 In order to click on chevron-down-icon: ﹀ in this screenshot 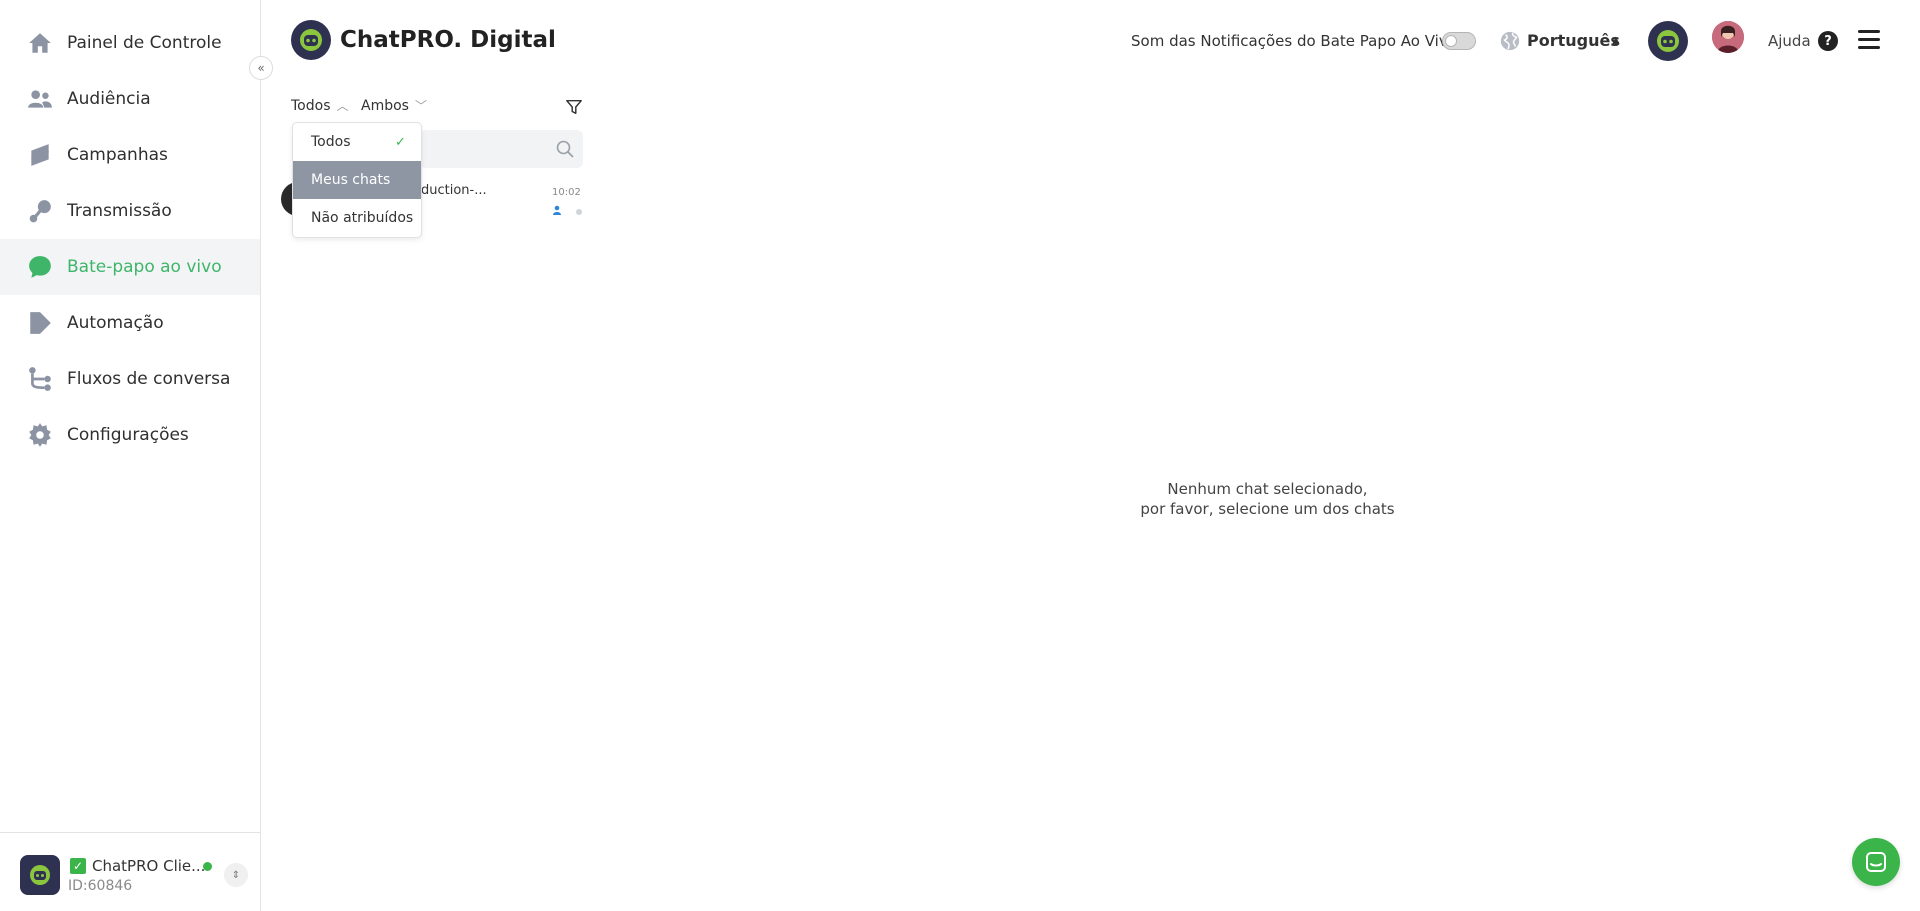, I will do `click(420, 106)`.